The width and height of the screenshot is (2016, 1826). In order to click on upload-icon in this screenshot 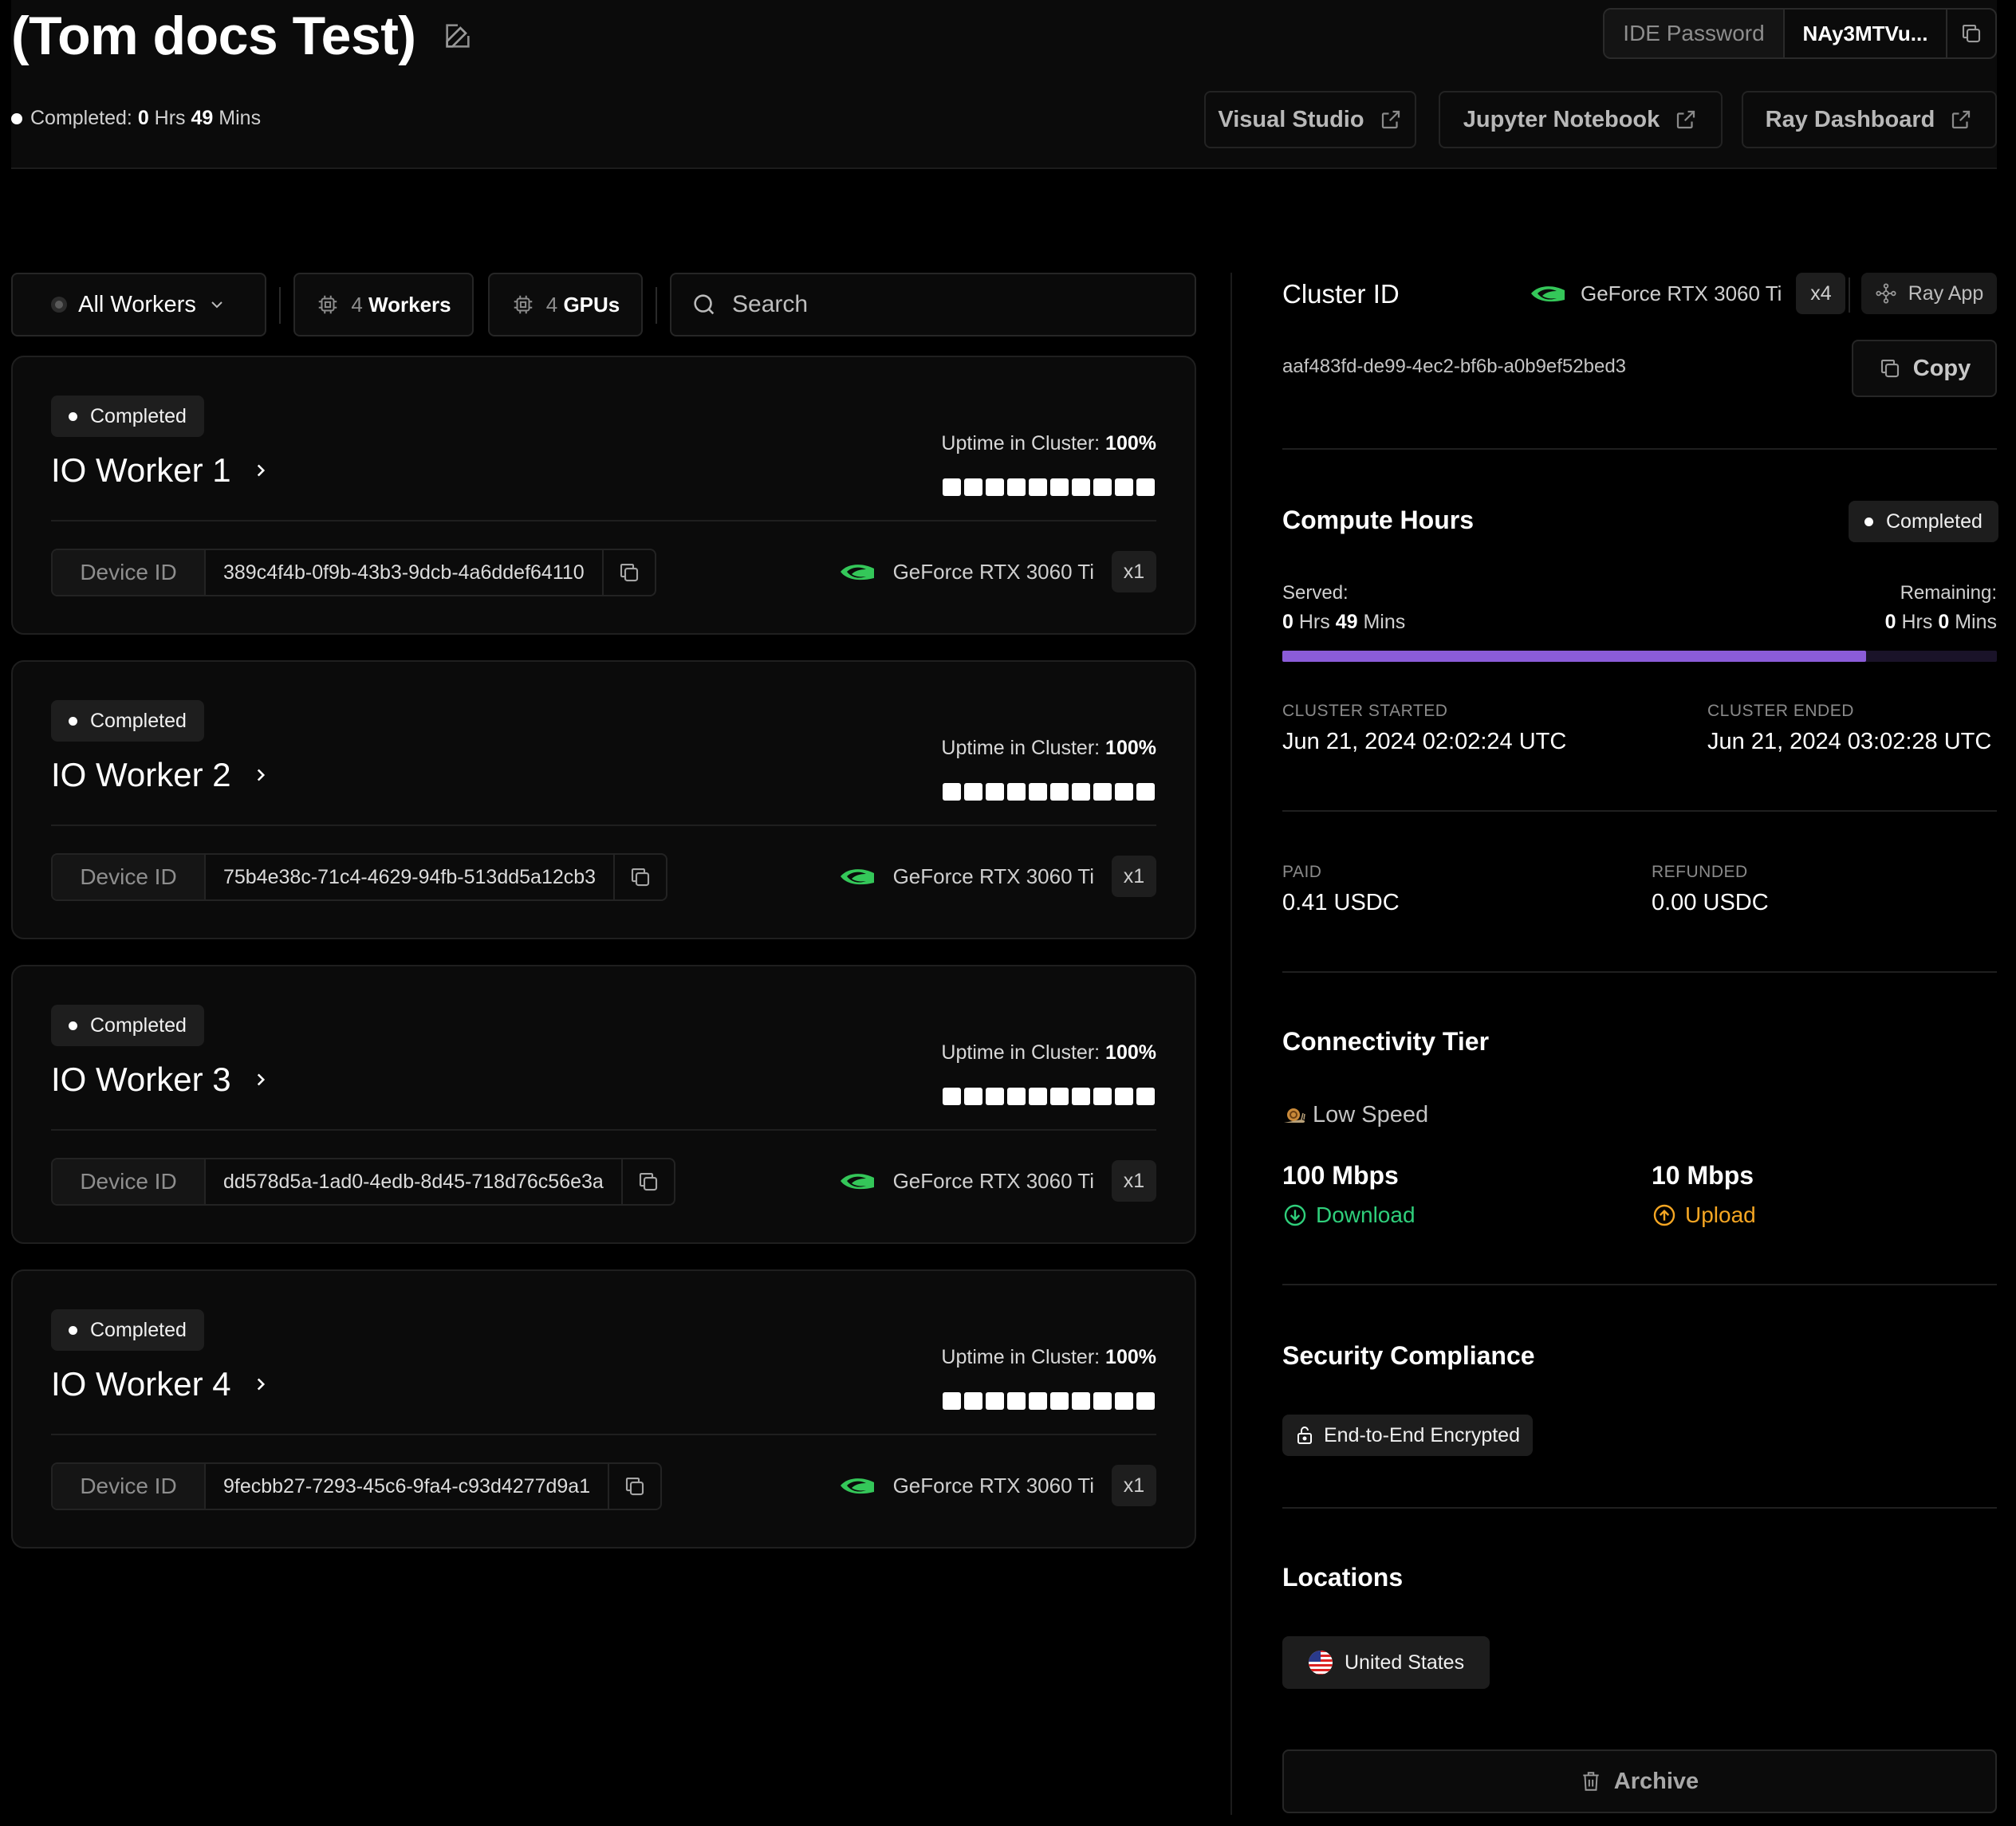, I will do `click(1664, 1215)`.